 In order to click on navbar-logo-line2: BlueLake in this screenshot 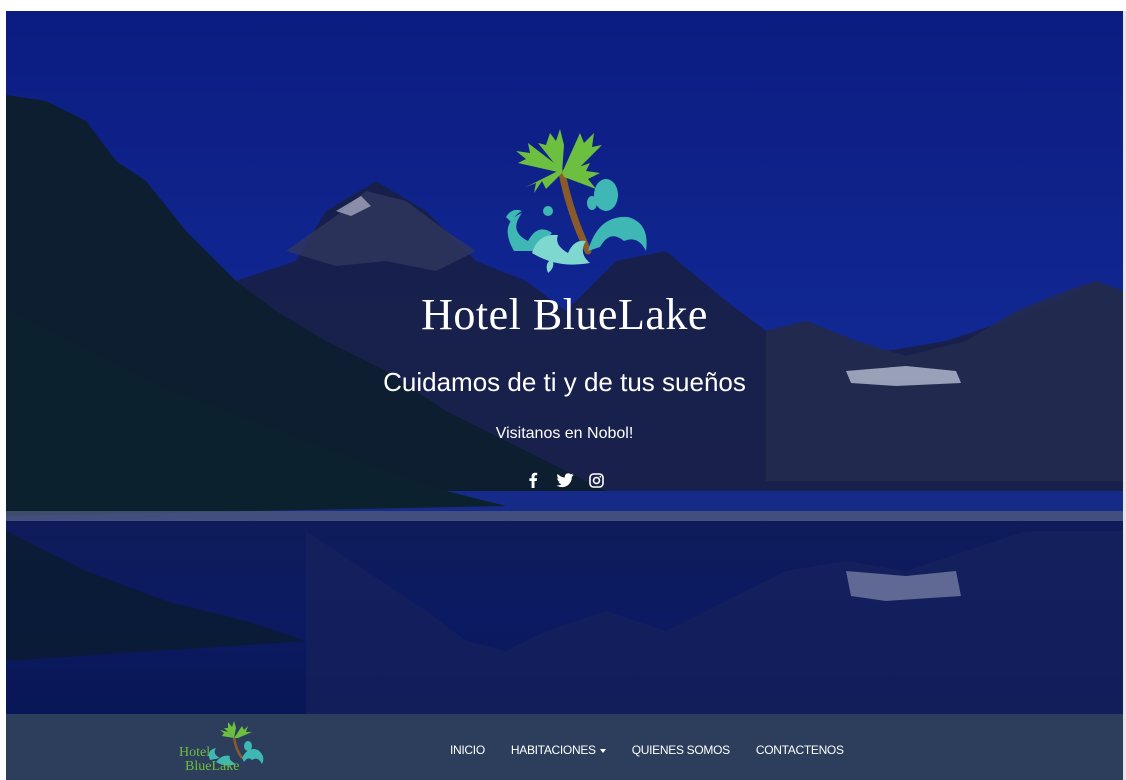, I will do `click(212, 766)`.